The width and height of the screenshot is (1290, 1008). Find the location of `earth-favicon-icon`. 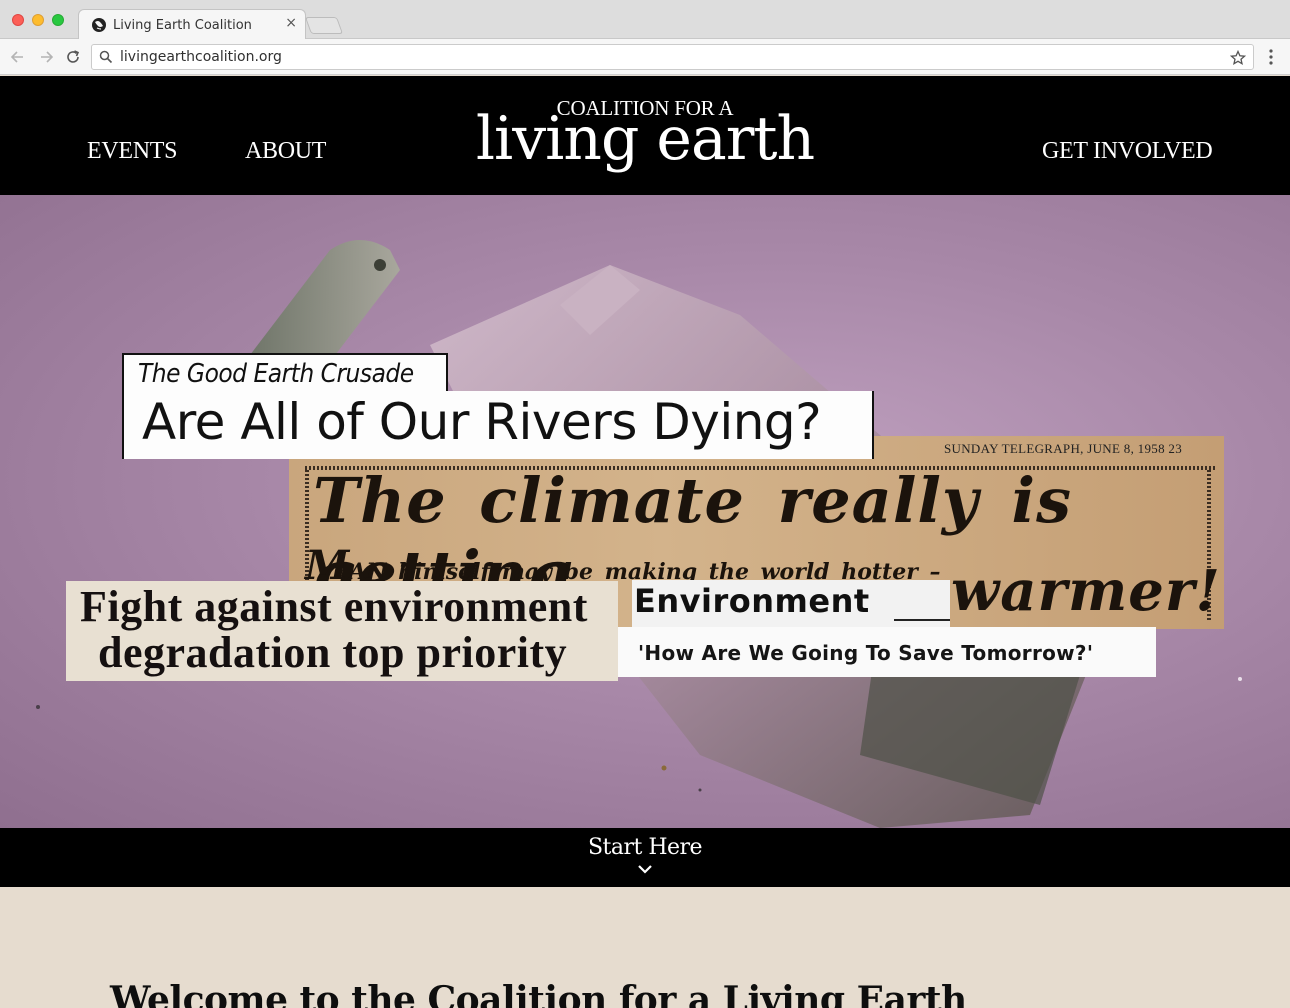

earth-favicon-icon is located at coordinates (99, 25).